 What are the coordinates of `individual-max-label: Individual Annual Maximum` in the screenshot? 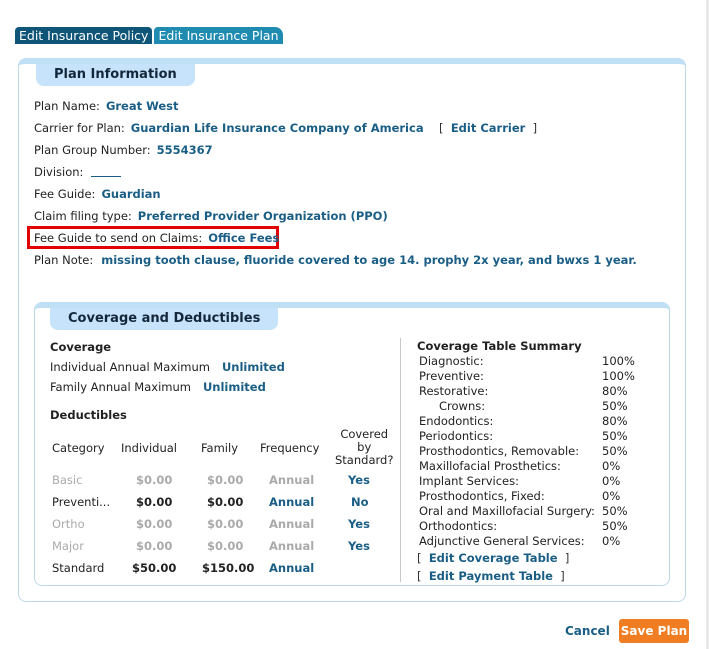 It's located at (130, 367).